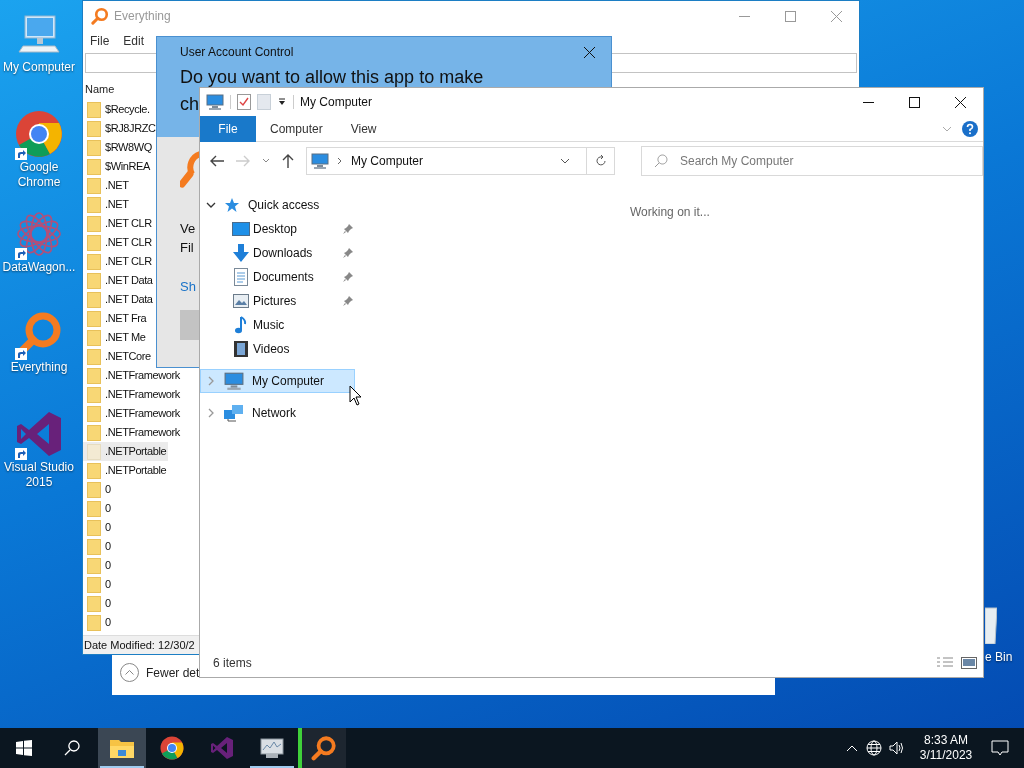  I want to click on globe-icon, so click(874, 748).